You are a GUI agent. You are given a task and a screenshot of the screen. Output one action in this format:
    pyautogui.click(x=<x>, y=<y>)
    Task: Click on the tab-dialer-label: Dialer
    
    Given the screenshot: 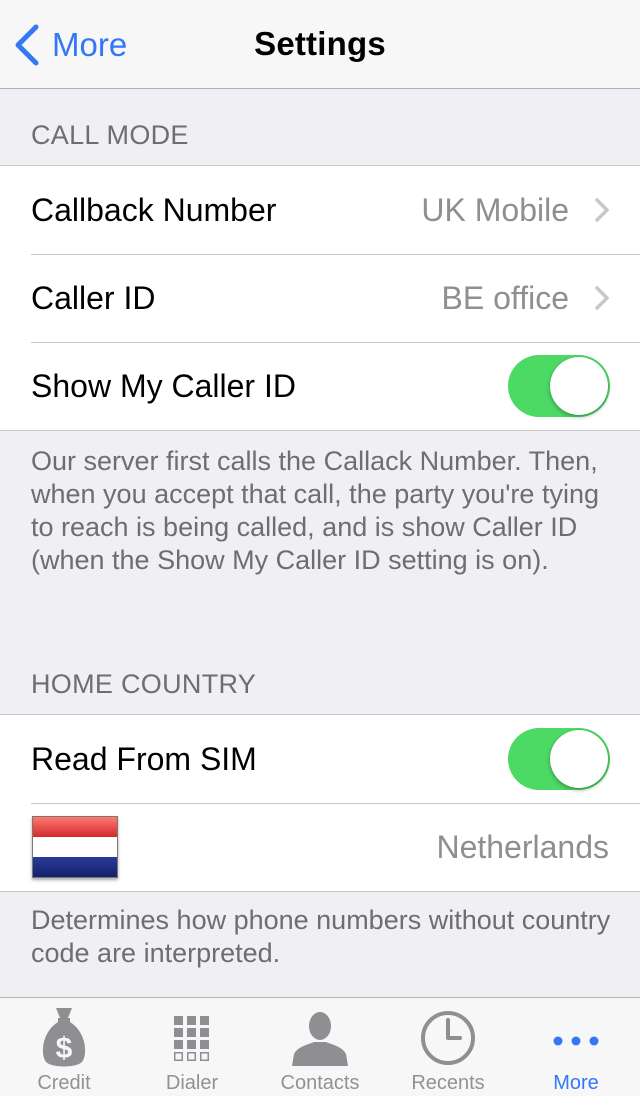 What is the action you would take?
    pyautogui.click(x=192, y=1083)
    